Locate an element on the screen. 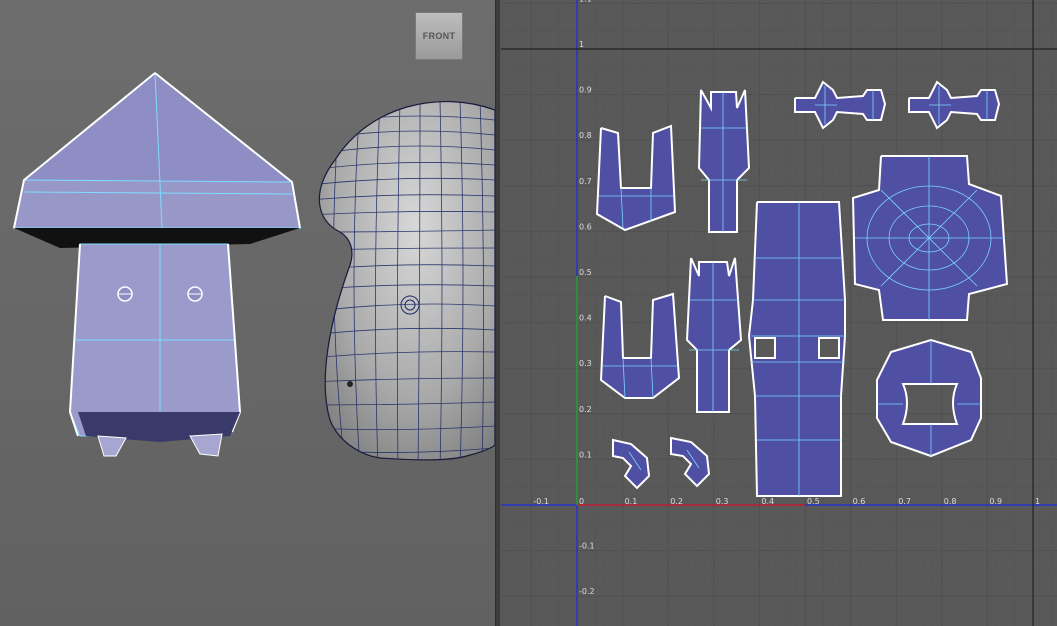  u-tick-label: 0 is located at coordinates (581, 501).